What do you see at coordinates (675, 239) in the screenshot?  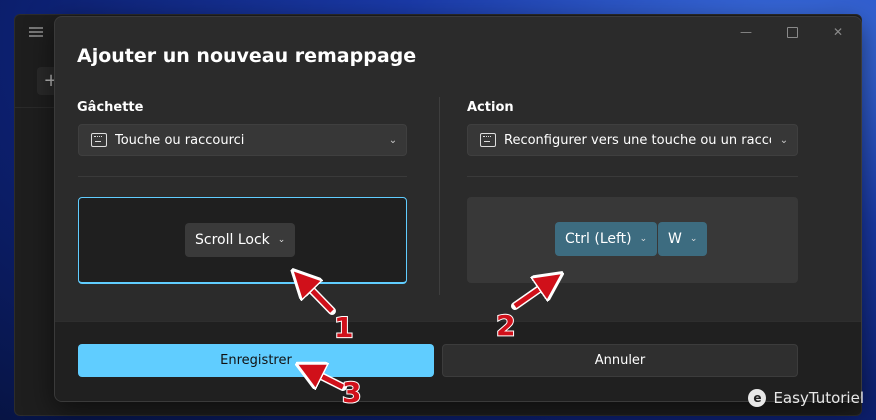 I see `action-key-value-2: W` at bounding box center [675, 239].